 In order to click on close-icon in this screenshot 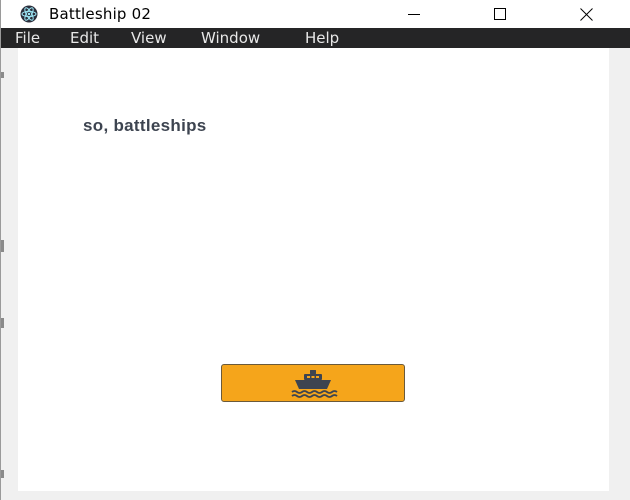, I will do `click(586, 14)`.